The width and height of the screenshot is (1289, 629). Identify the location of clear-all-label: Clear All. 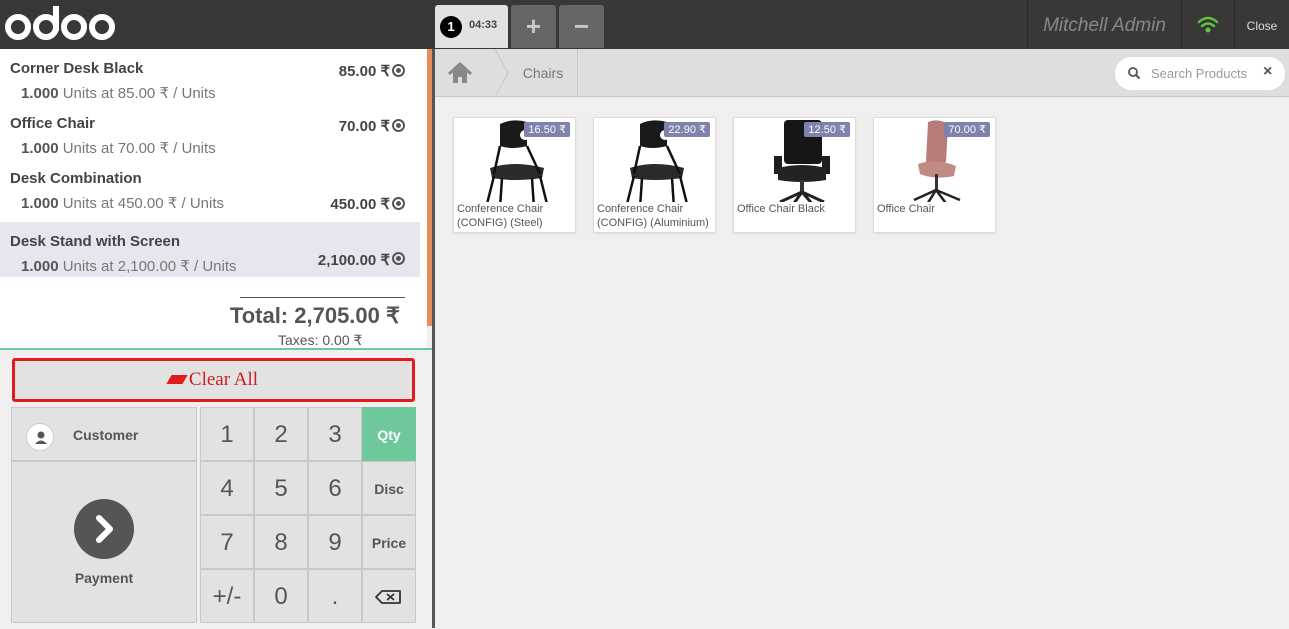
(223, 379).